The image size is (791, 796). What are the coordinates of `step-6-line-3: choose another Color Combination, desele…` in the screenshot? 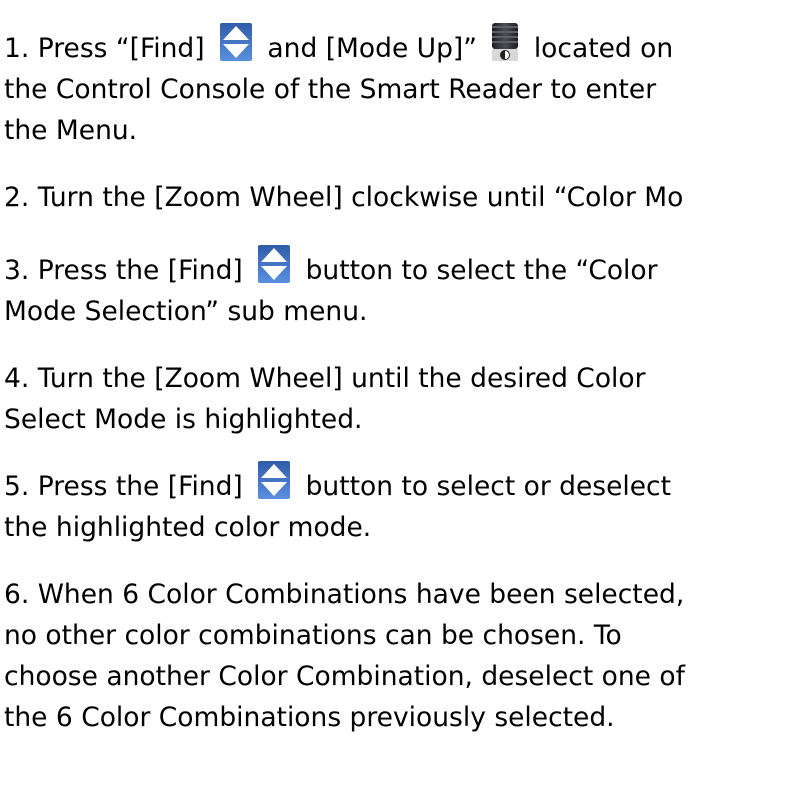 It's located at (344, 676).